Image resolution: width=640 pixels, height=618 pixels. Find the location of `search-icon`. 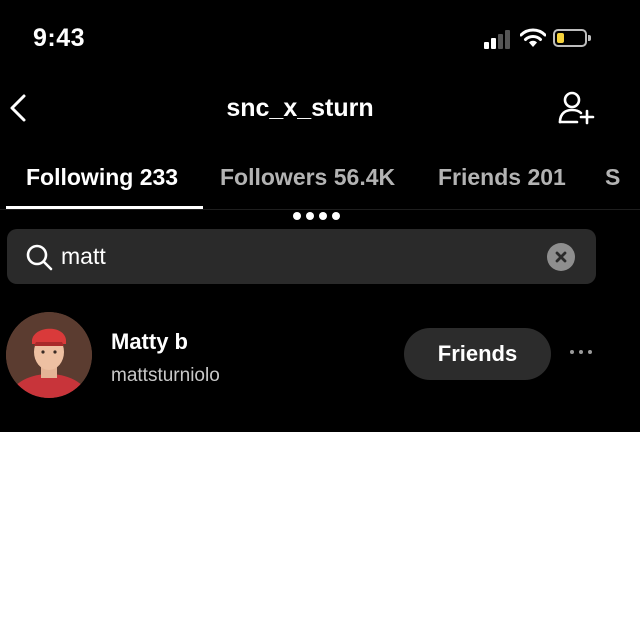

search-icon is located at coordinates (39, 257).